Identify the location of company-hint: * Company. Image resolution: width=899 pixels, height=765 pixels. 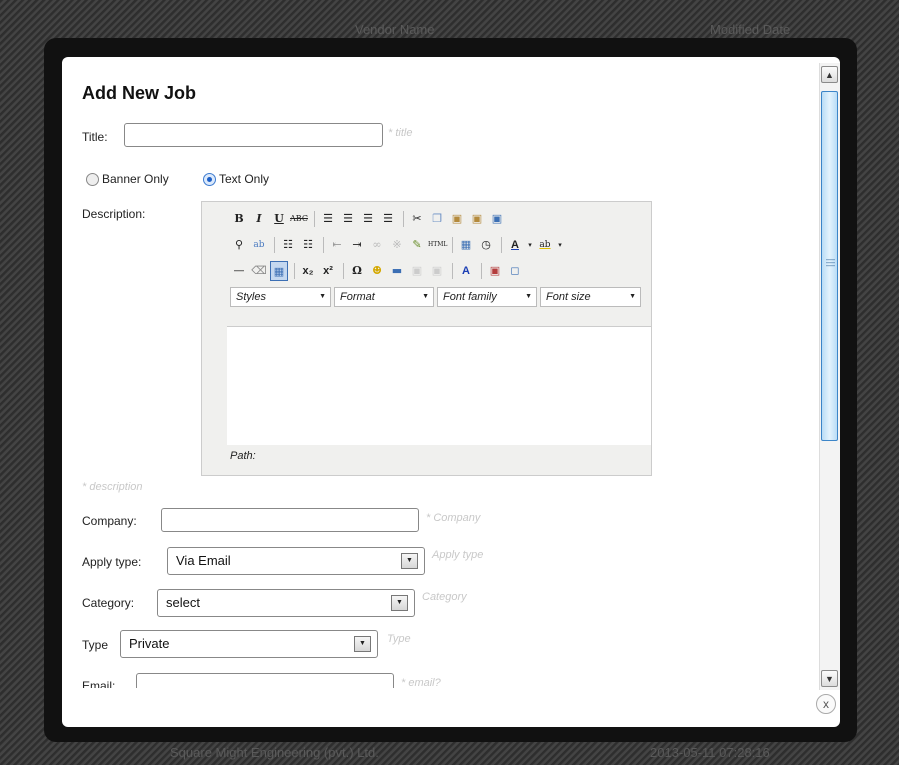
(453, 518).